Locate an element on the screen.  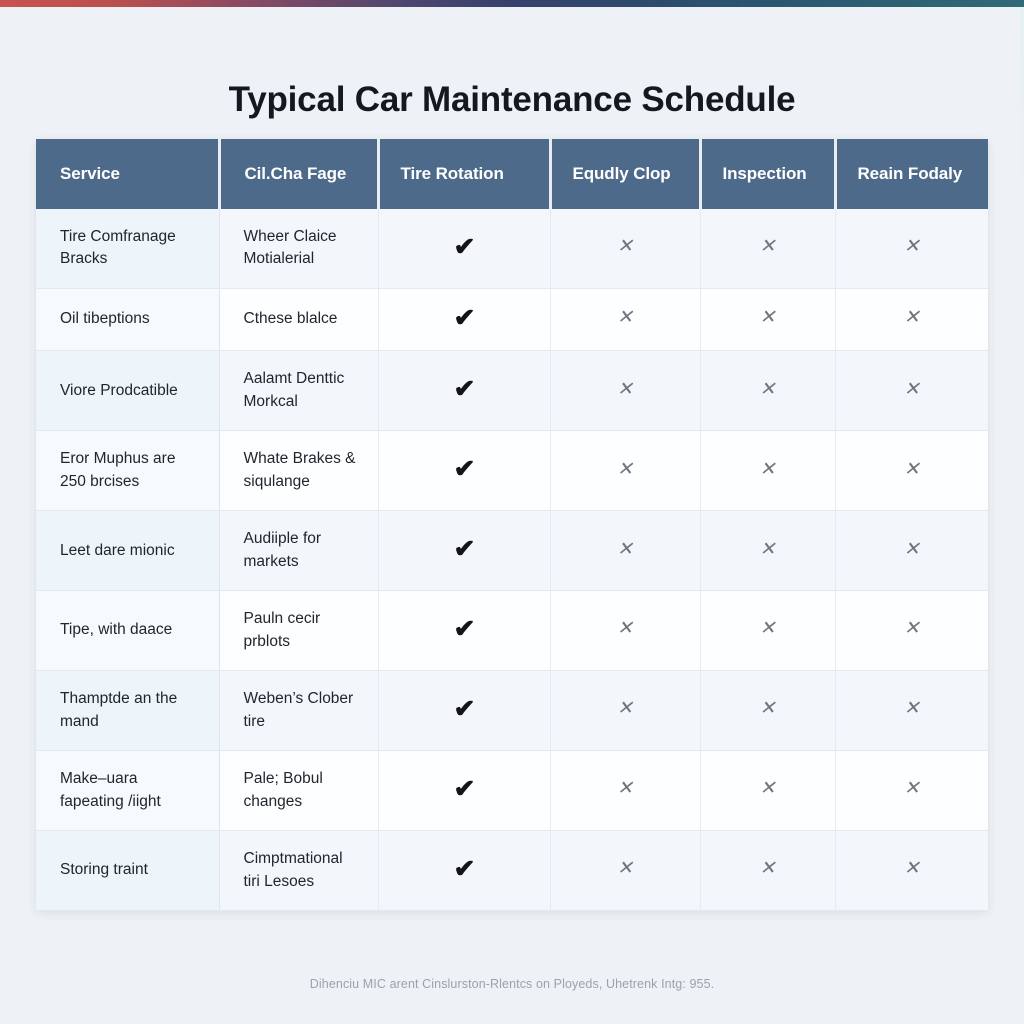
top-accent-gradient-bar is located at coordinates (512, 3).